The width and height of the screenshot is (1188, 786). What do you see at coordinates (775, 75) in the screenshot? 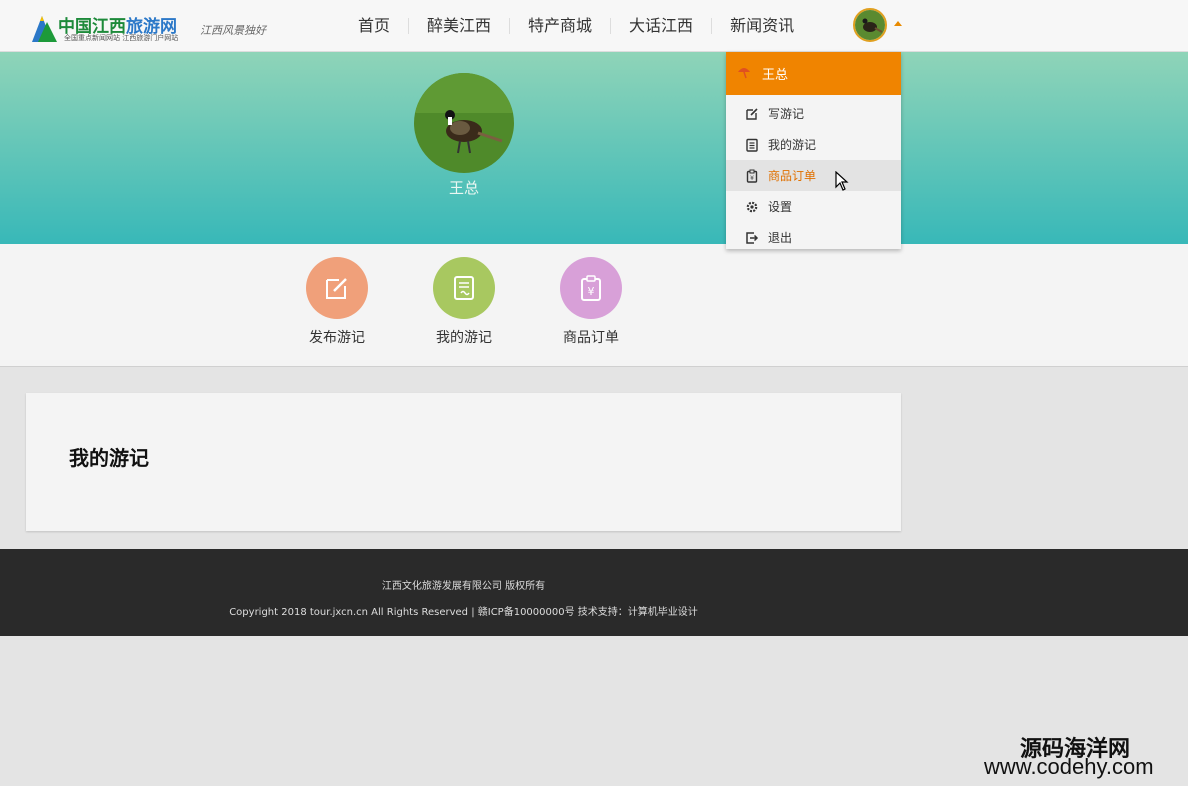
I see `dropdown-username: 王总` at bounding box center [775, 75].